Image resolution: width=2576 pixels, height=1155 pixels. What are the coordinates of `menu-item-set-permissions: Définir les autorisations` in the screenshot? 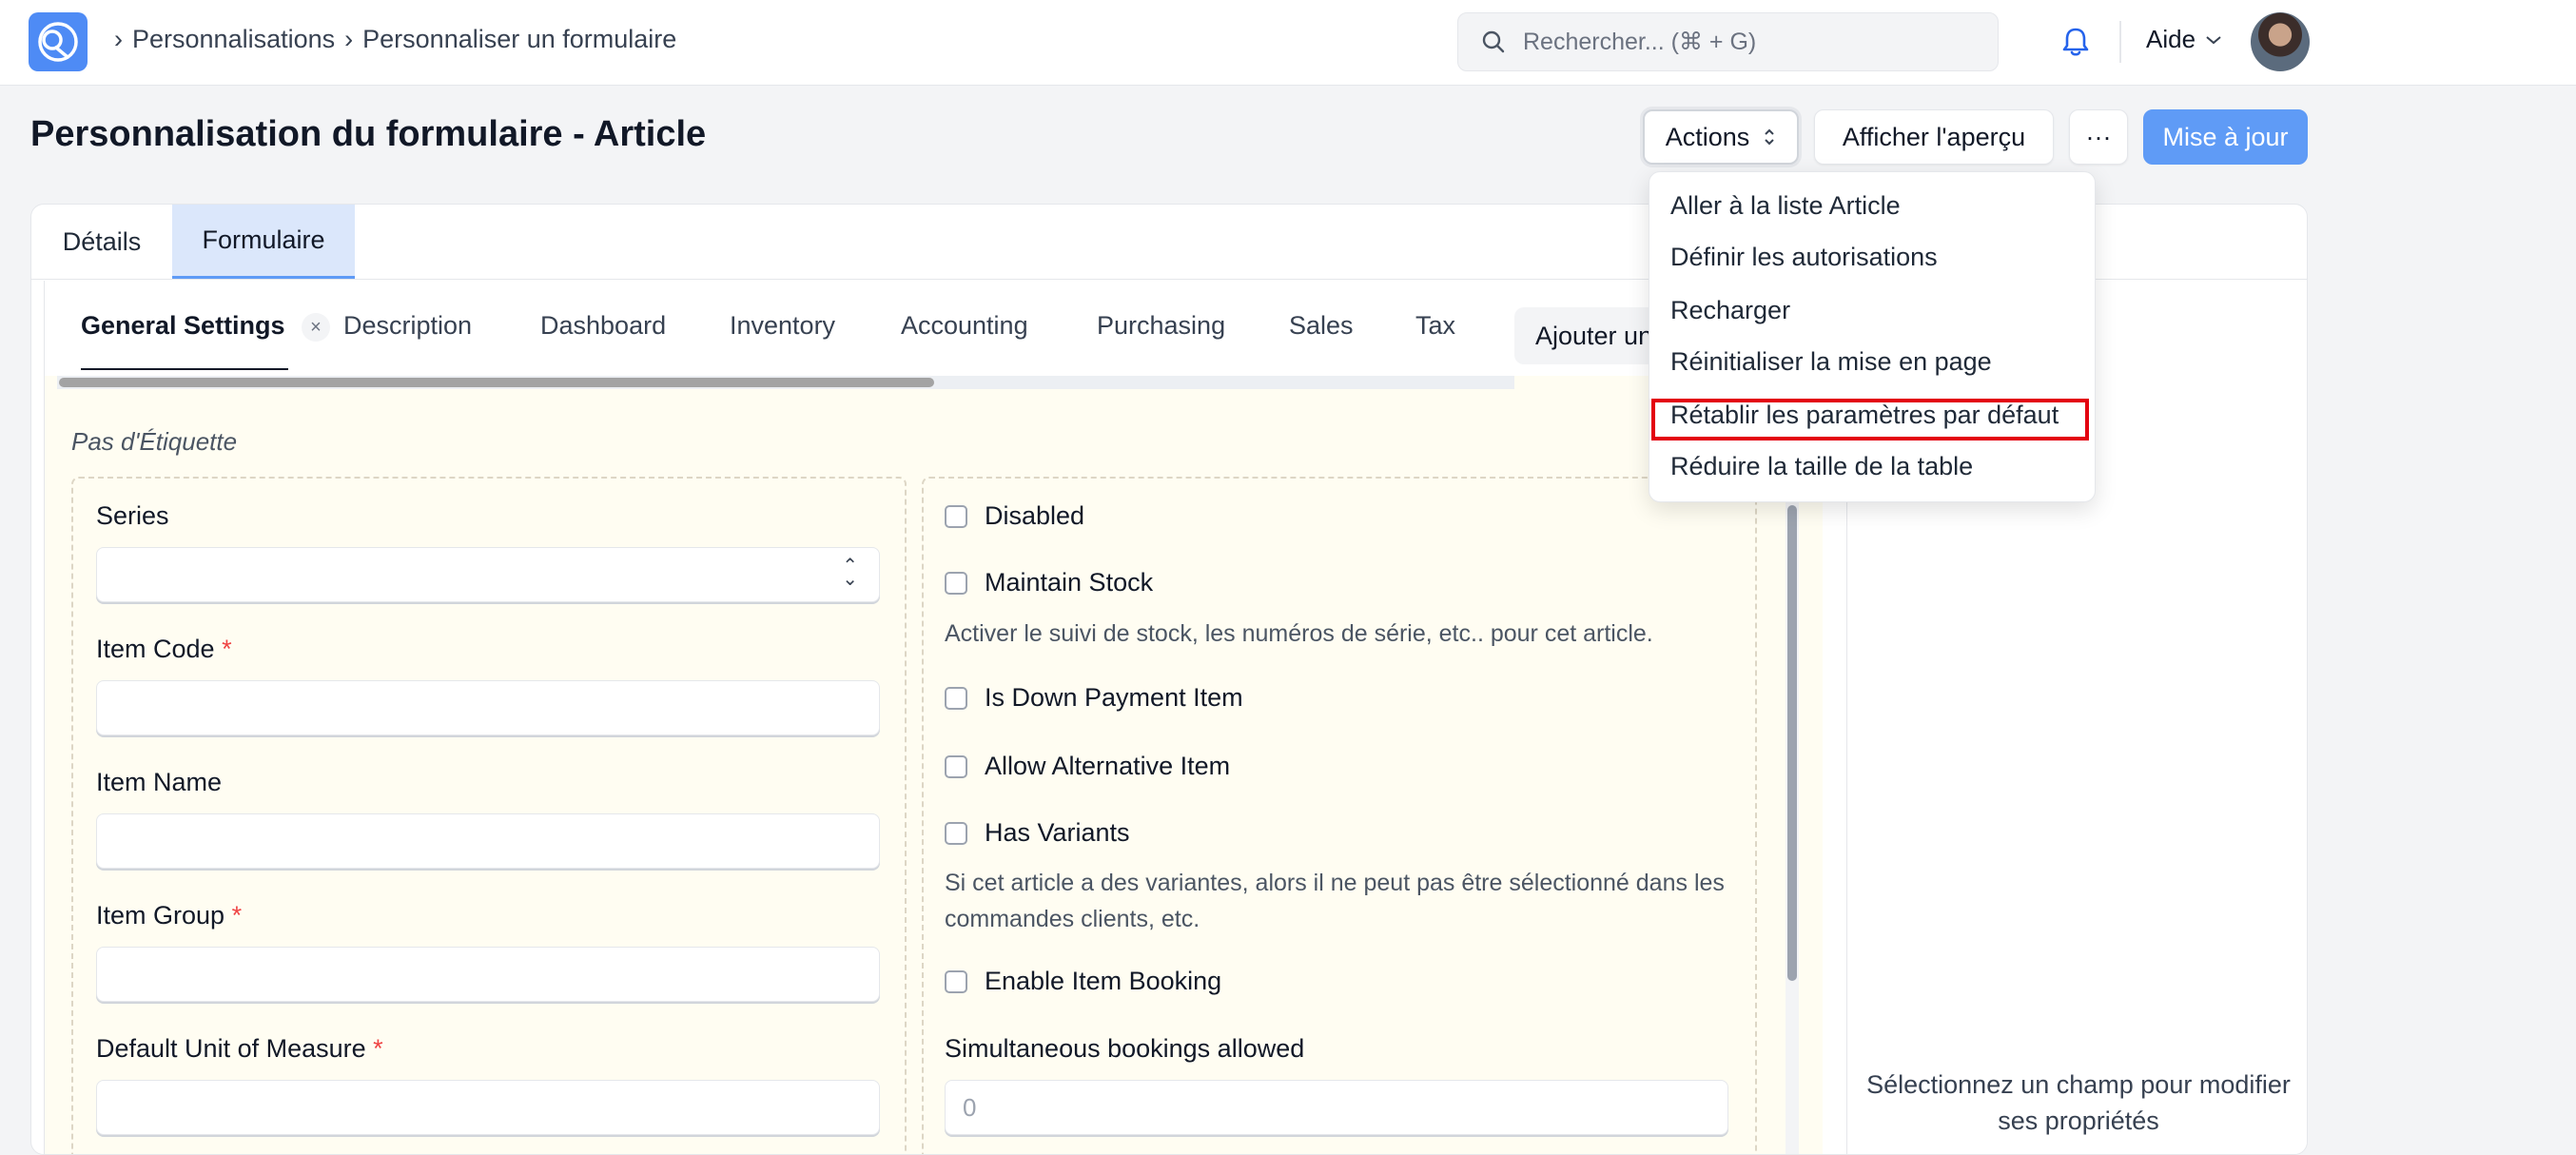 It's located at (1804, 257).